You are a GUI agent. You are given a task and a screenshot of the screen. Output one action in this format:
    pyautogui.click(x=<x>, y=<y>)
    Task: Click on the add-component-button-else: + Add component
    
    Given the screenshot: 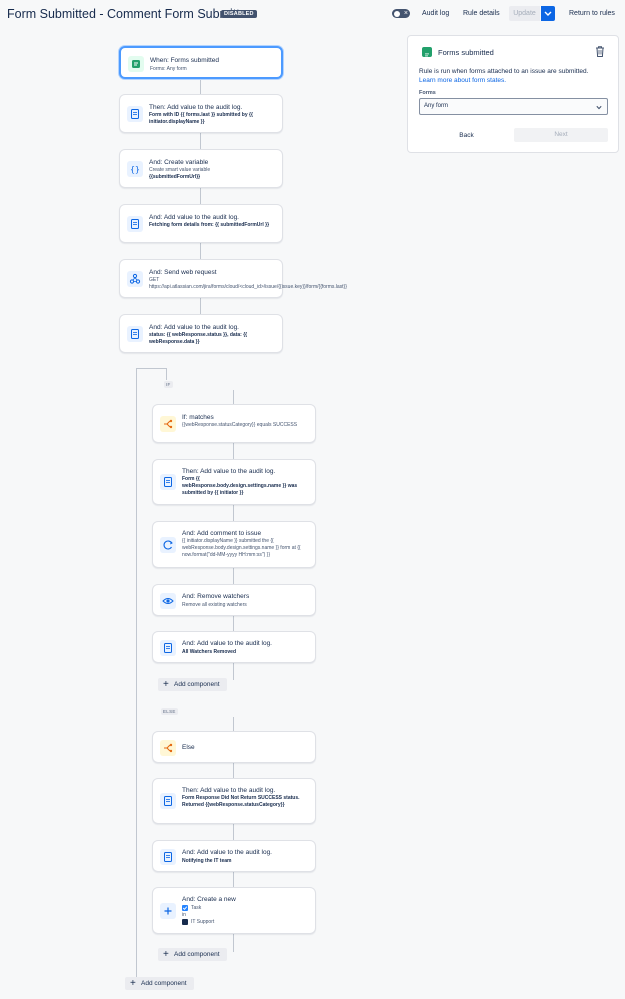 What is the action you would take?
    pyautogui.click(x=192, y=954)
    